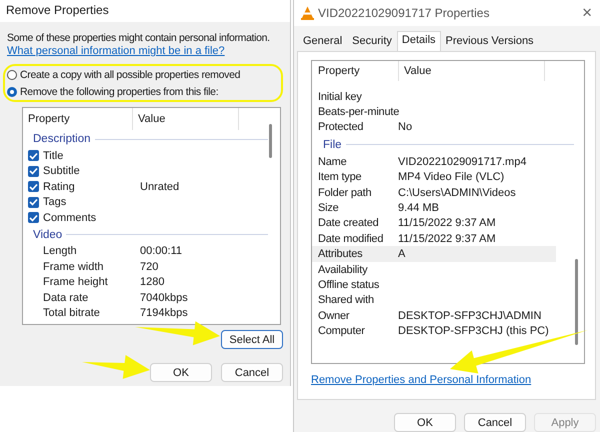 This screenshot has width=600, height=432. What do you see at coordinates (75, 282) in the screenshot?
I see `property-name: Frame height` at bounding box center [75, 282].